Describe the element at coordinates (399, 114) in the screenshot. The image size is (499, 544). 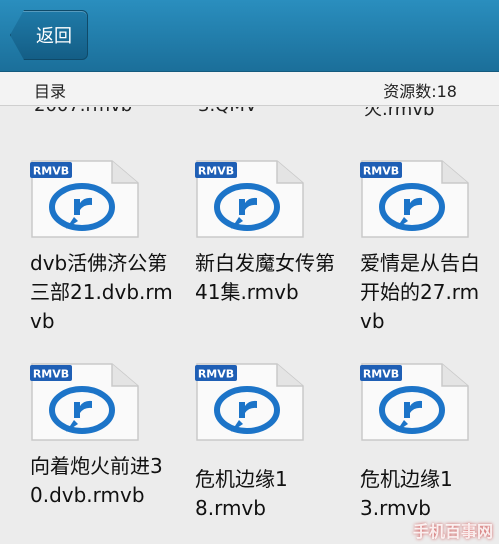
I see `list-item-label: 火.rmvb` at that location.